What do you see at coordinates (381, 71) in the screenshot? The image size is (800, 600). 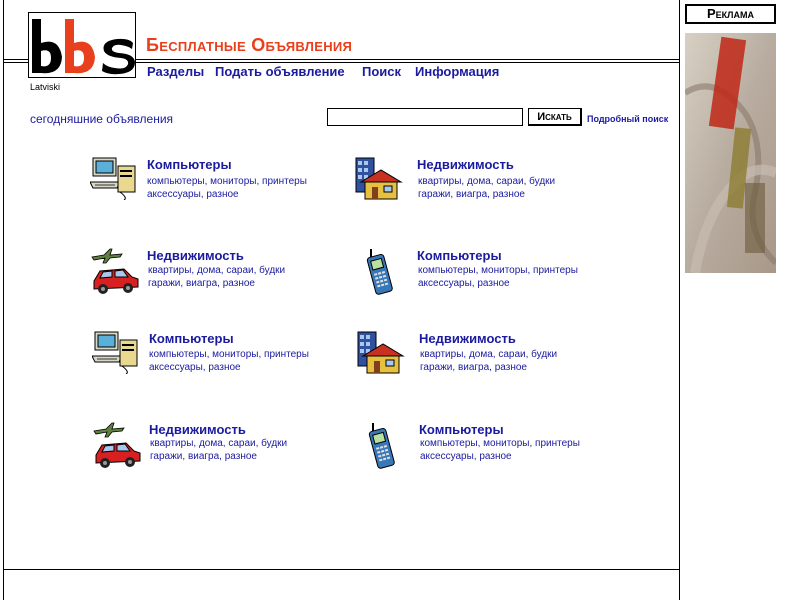 I see `nav-search: Поиск` at bounding box center [381, 71].